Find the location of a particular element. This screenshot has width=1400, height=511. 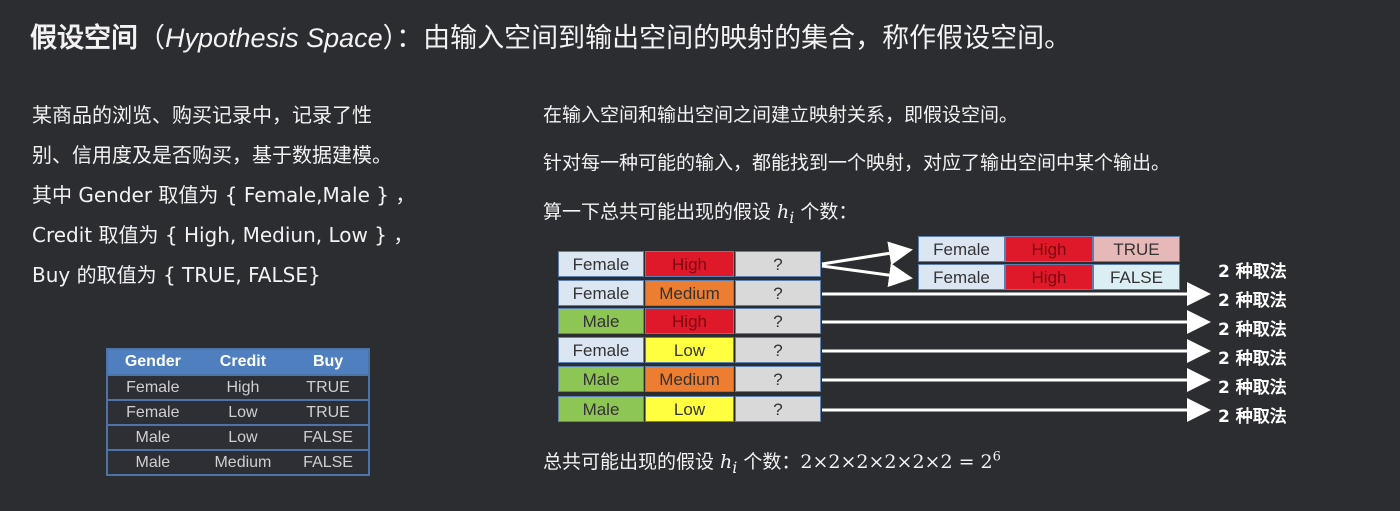

formula-exponent: 6 is located at coordinates (996, 457).